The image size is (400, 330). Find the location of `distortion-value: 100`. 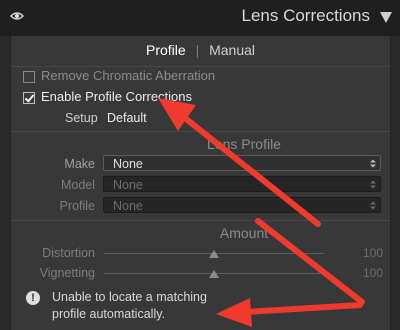

distortion-value: 100 is located at coordinates (367, 253).